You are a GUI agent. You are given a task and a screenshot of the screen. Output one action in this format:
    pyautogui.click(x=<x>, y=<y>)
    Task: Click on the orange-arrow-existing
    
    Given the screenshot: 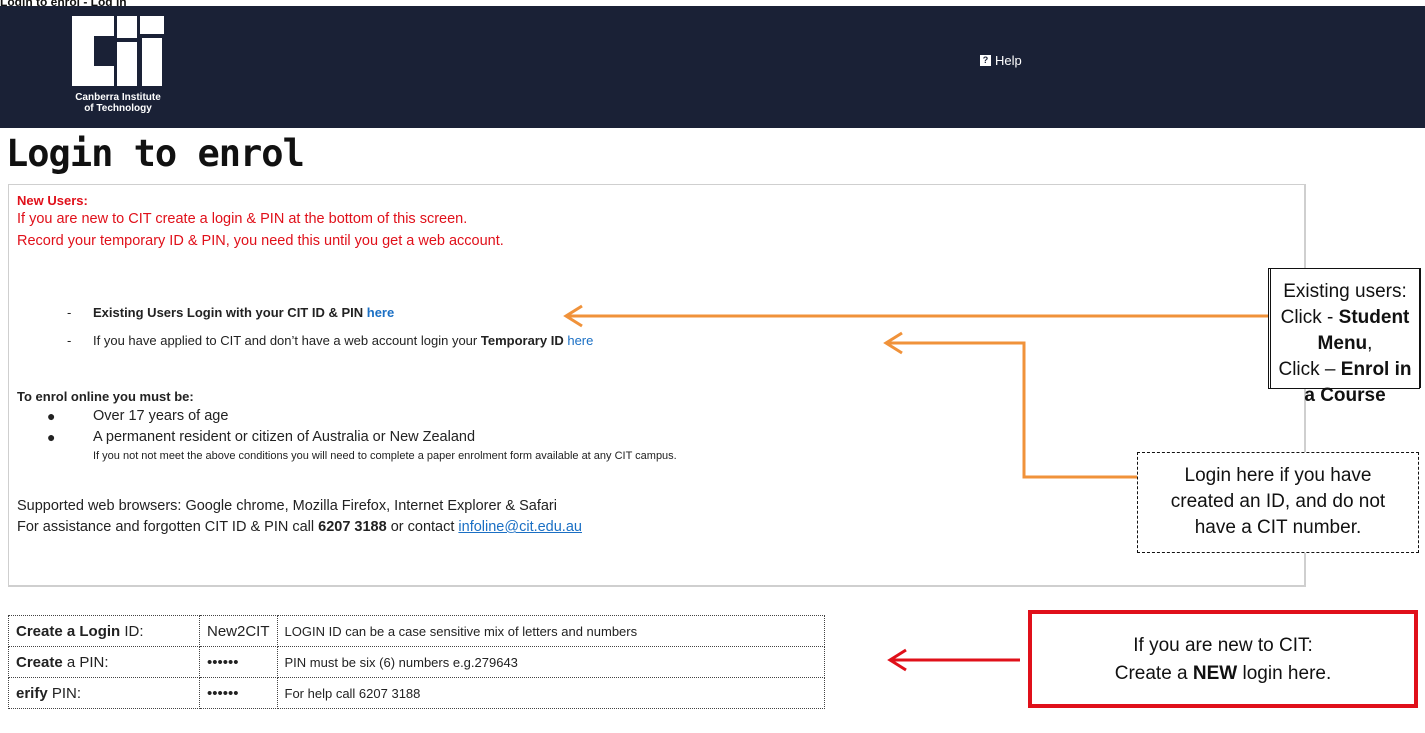 What is the action you would take?
    pyautogui.click(x=916, y=316)
    